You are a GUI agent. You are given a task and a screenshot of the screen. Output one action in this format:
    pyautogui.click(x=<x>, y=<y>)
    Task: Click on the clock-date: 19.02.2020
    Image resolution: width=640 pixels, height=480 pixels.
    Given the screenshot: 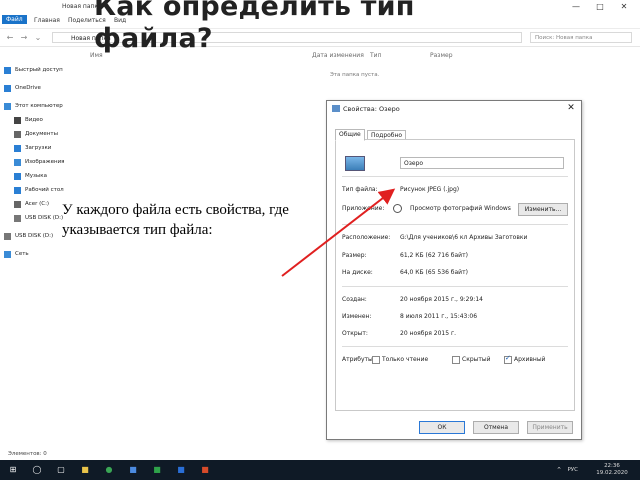 What is the action you would take?
    pyautogui.click(x=612, y=473)
    